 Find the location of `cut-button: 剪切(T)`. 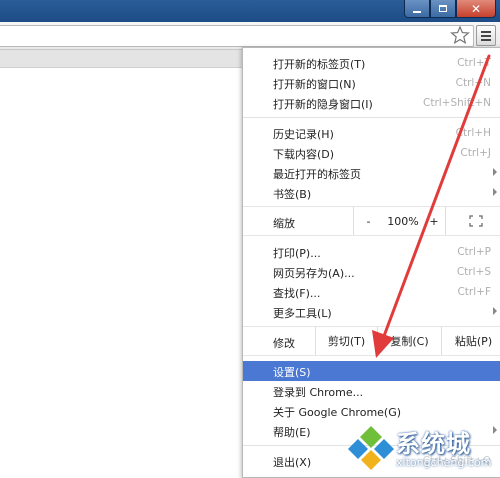

cut-button: 剪切(T) is located at coordinates (346, 341).